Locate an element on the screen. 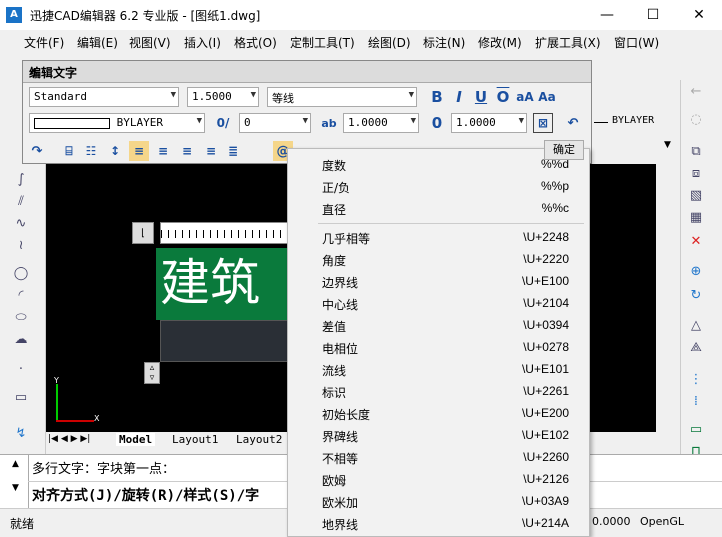  lowercase-icon: Aa is located at coordinates (547, 97).